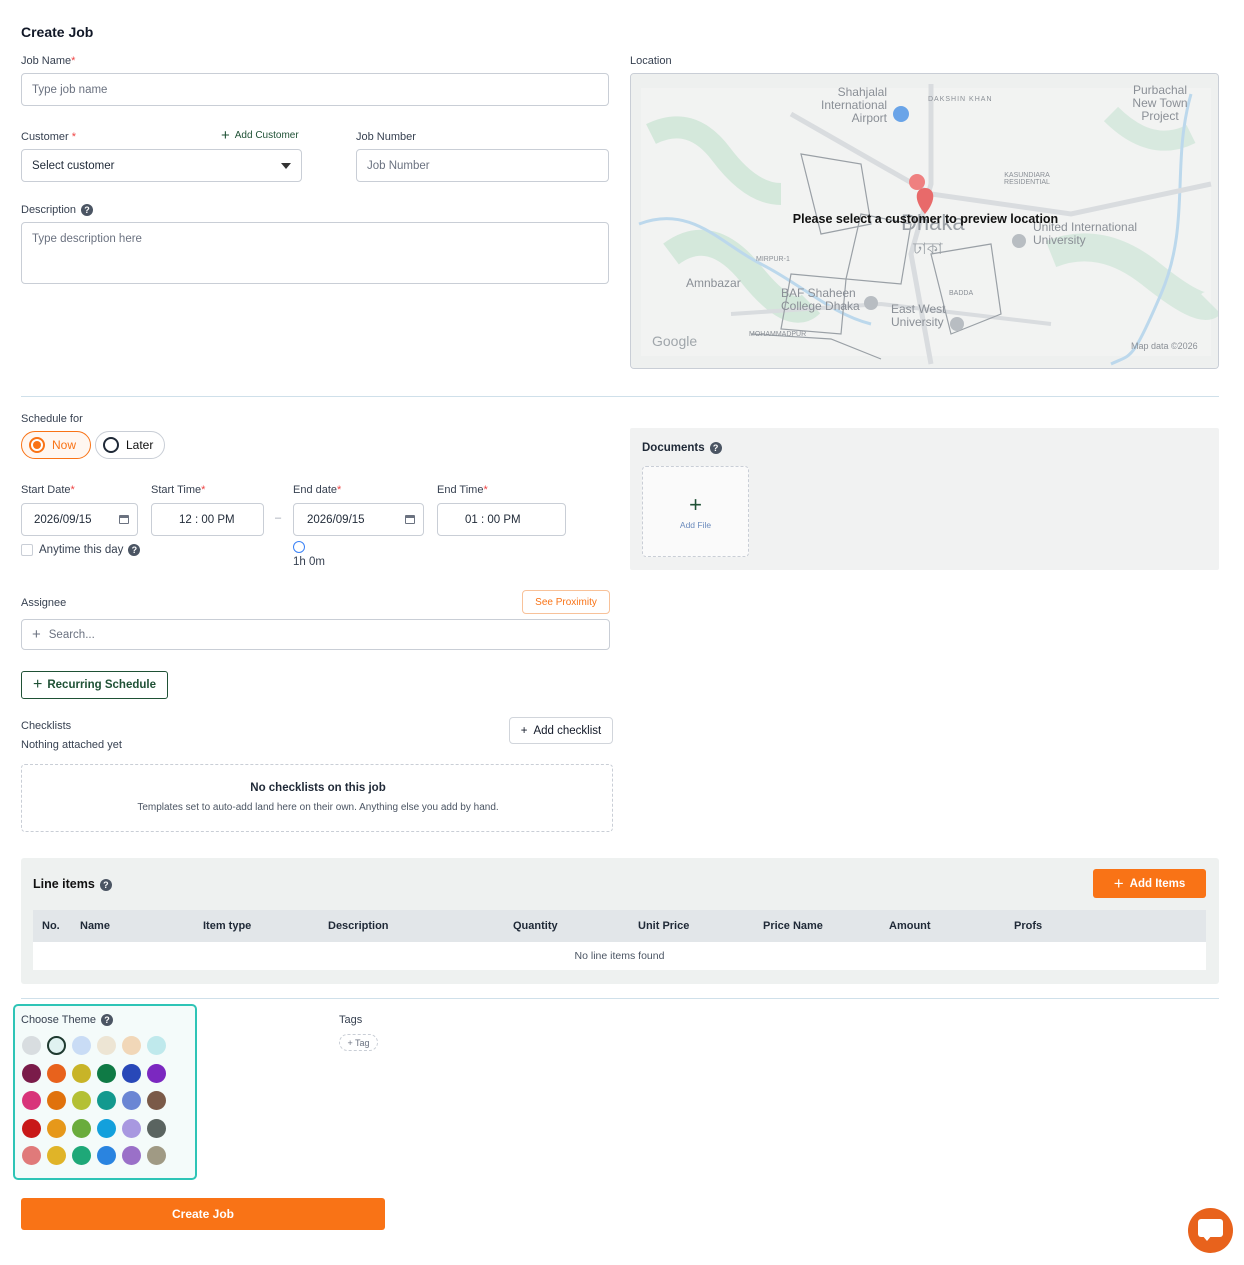 This screenshot has height=1265, width=1244. I want to click on anytime-checkbox-row: Anytime this day?, so click(81, 550).